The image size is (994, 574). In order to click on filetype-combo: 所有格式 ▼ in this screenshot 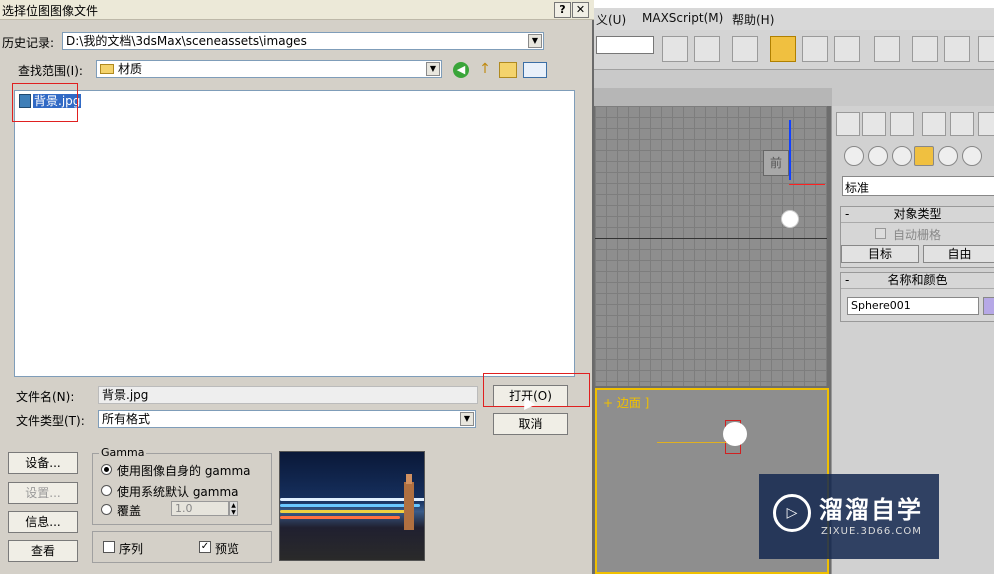, I will do `click(287, 419)`.